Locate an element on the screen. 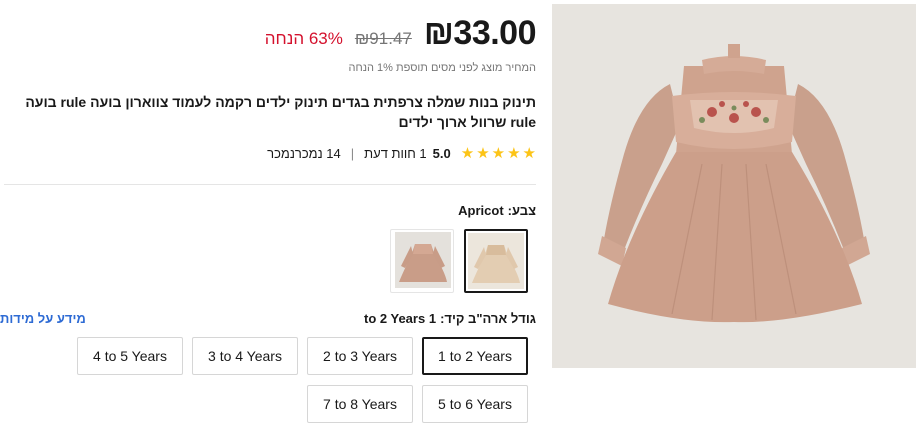 The height and width of the screenshot is (432, 920). swatch-apricot-image is located at coordinates (496, 261).